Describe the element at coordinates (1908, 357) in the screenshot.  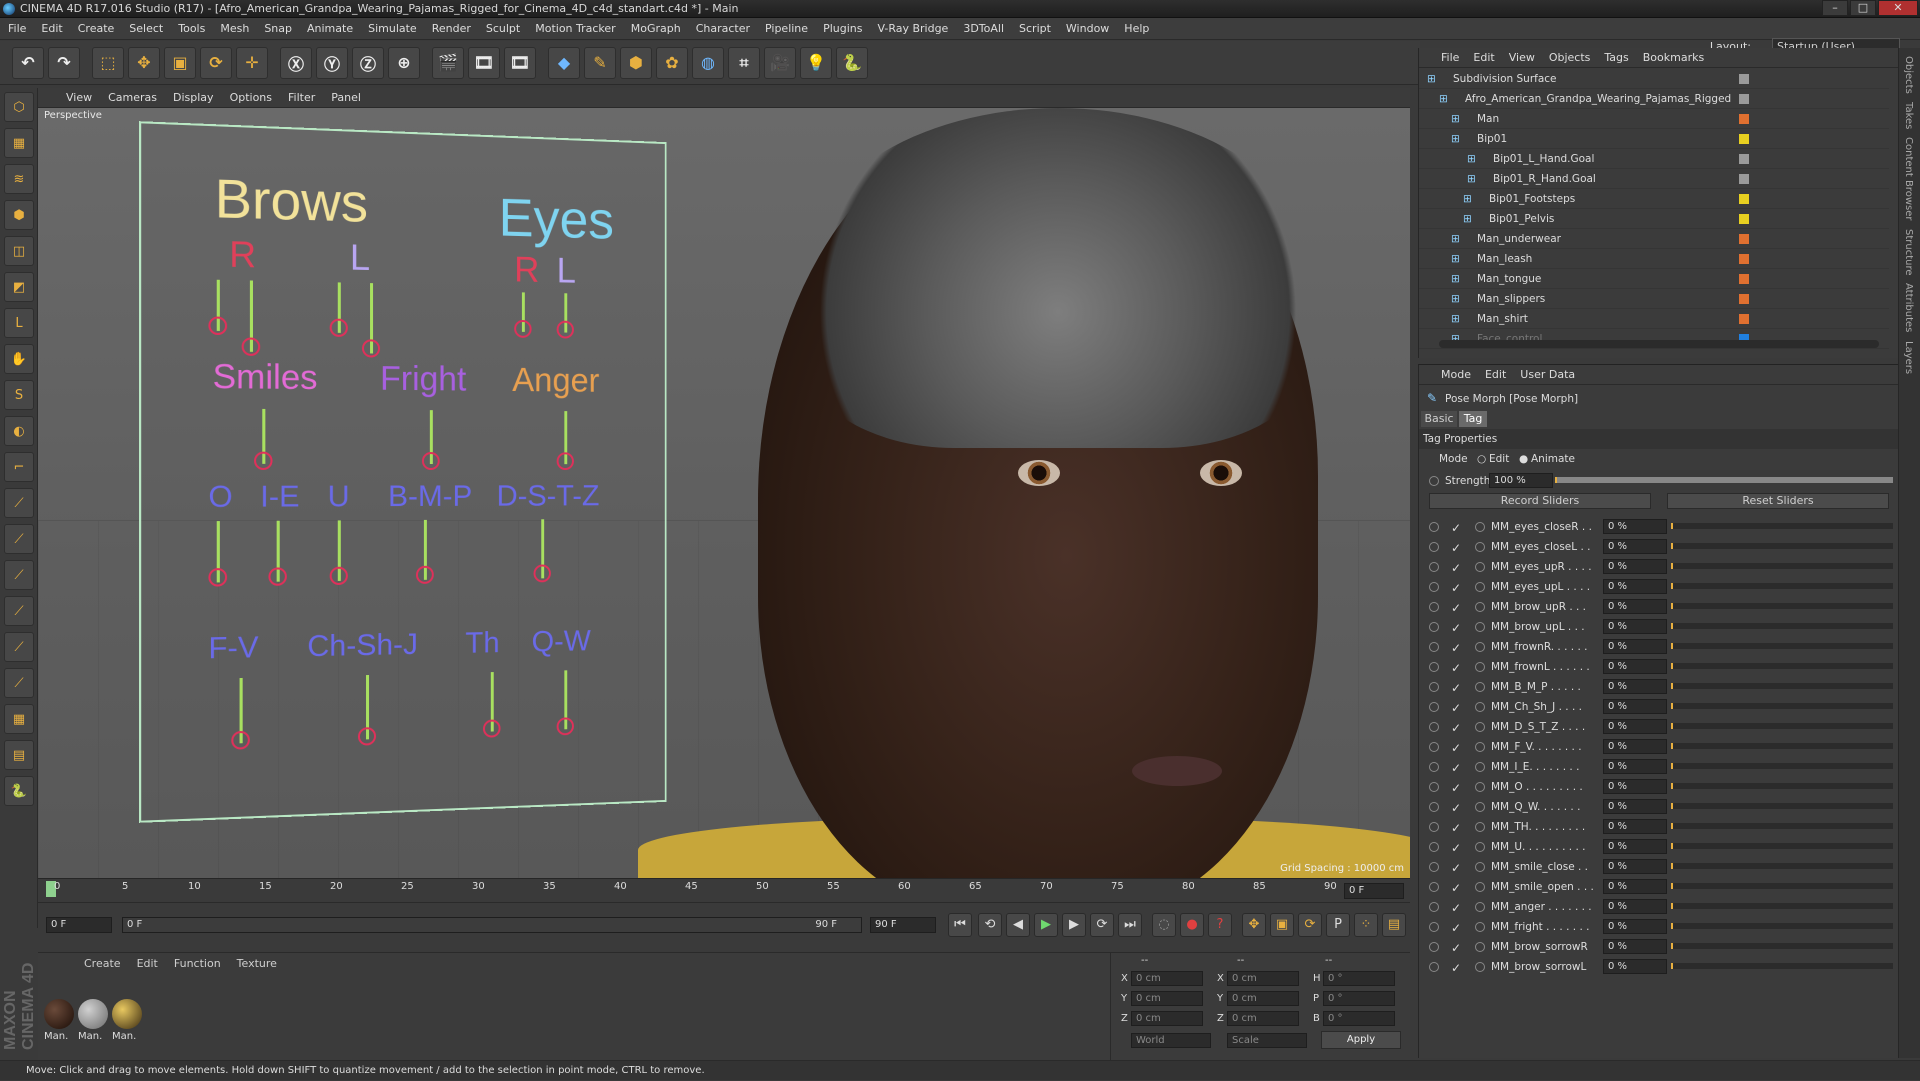
I see `tab-layers: Layers` at that location.